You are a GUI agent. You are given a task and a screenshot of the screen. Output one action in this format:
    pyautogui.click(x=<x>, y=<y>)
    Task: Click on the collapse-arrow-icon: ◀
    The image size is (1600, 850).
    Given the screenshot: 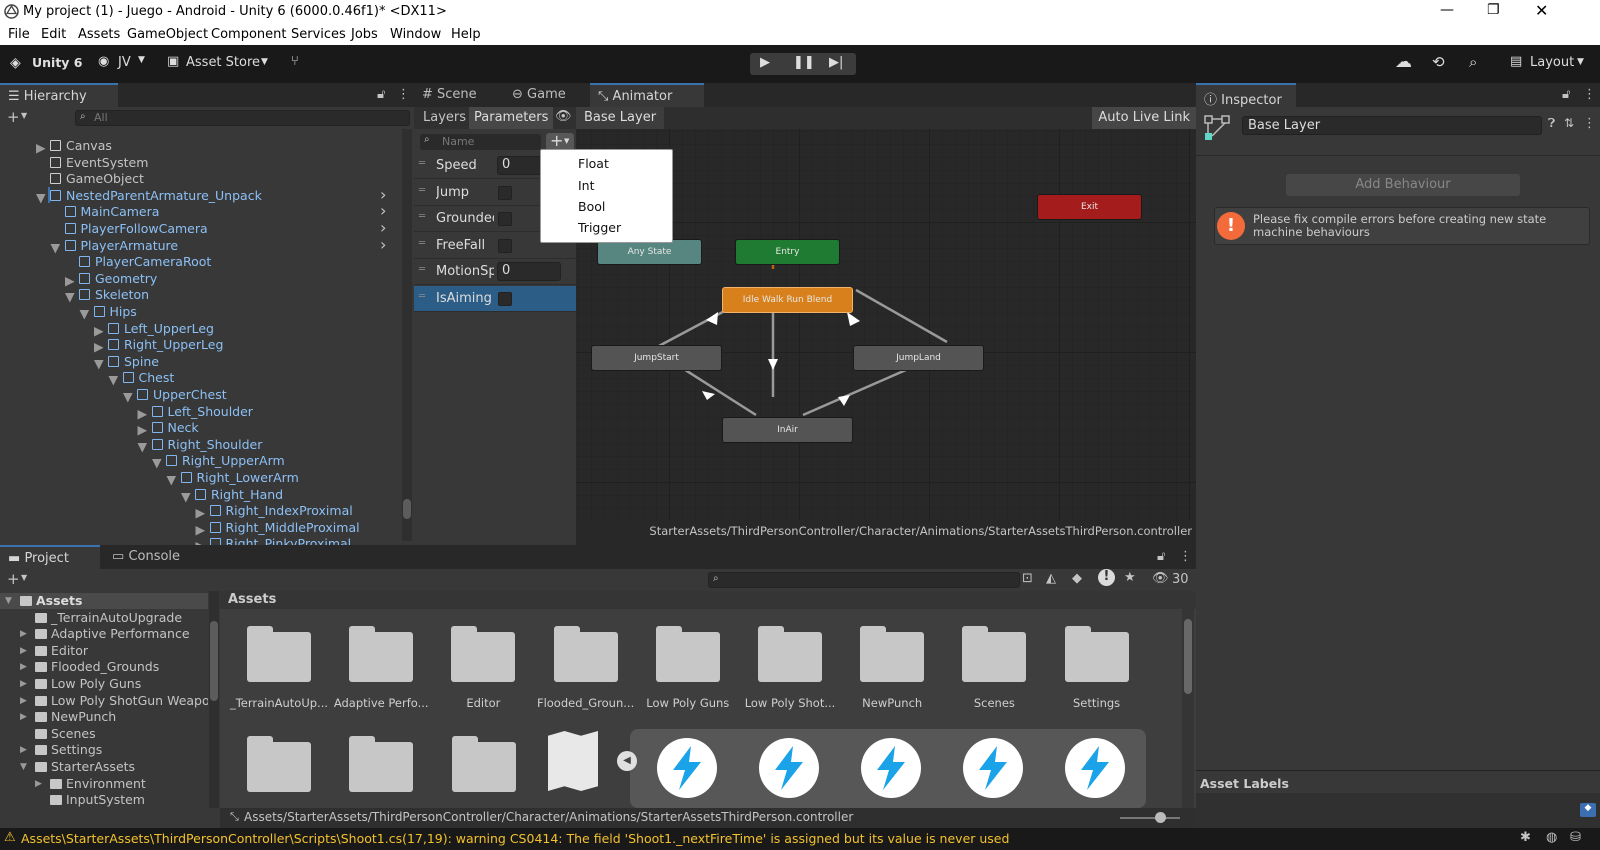 What is the action you would take?
    pyautogui.click(x=627, y=761)
    